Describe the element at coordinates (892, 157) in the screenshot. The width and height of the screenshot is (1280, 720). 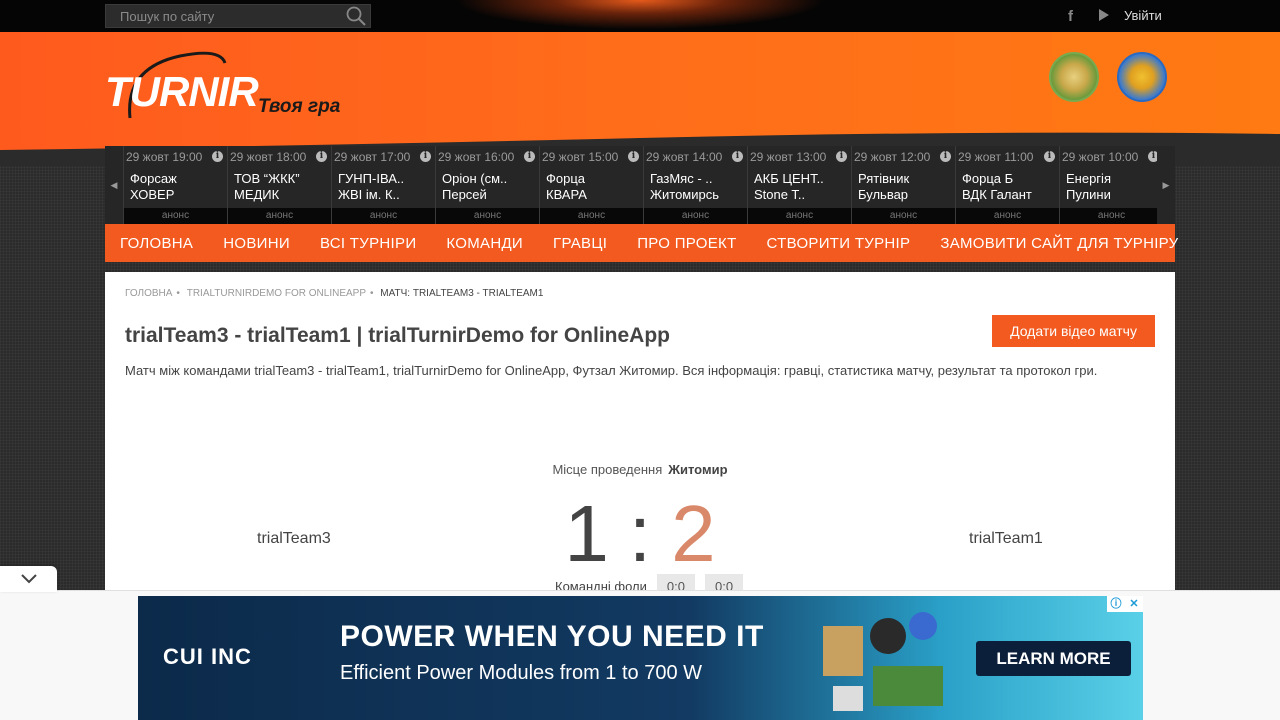
I see `match-date: 29 жовт 12:00` at that location.